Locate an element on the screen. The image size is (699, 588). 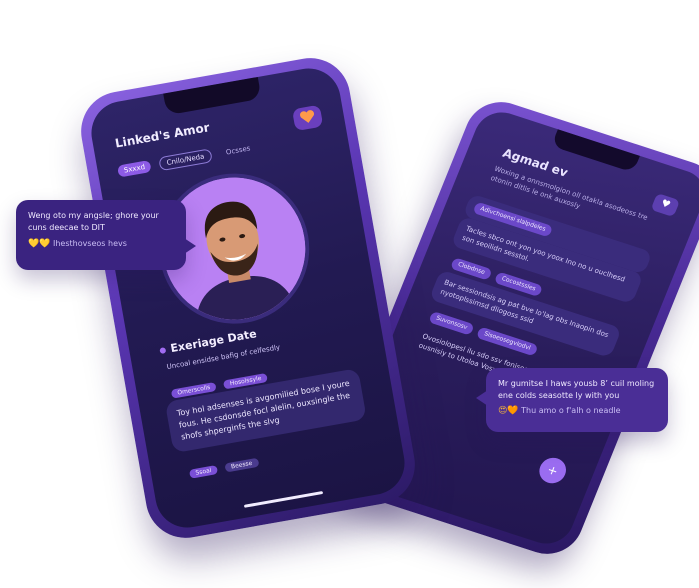
emoji-reactions: 💛💛 is located at coordinates (39, 244).